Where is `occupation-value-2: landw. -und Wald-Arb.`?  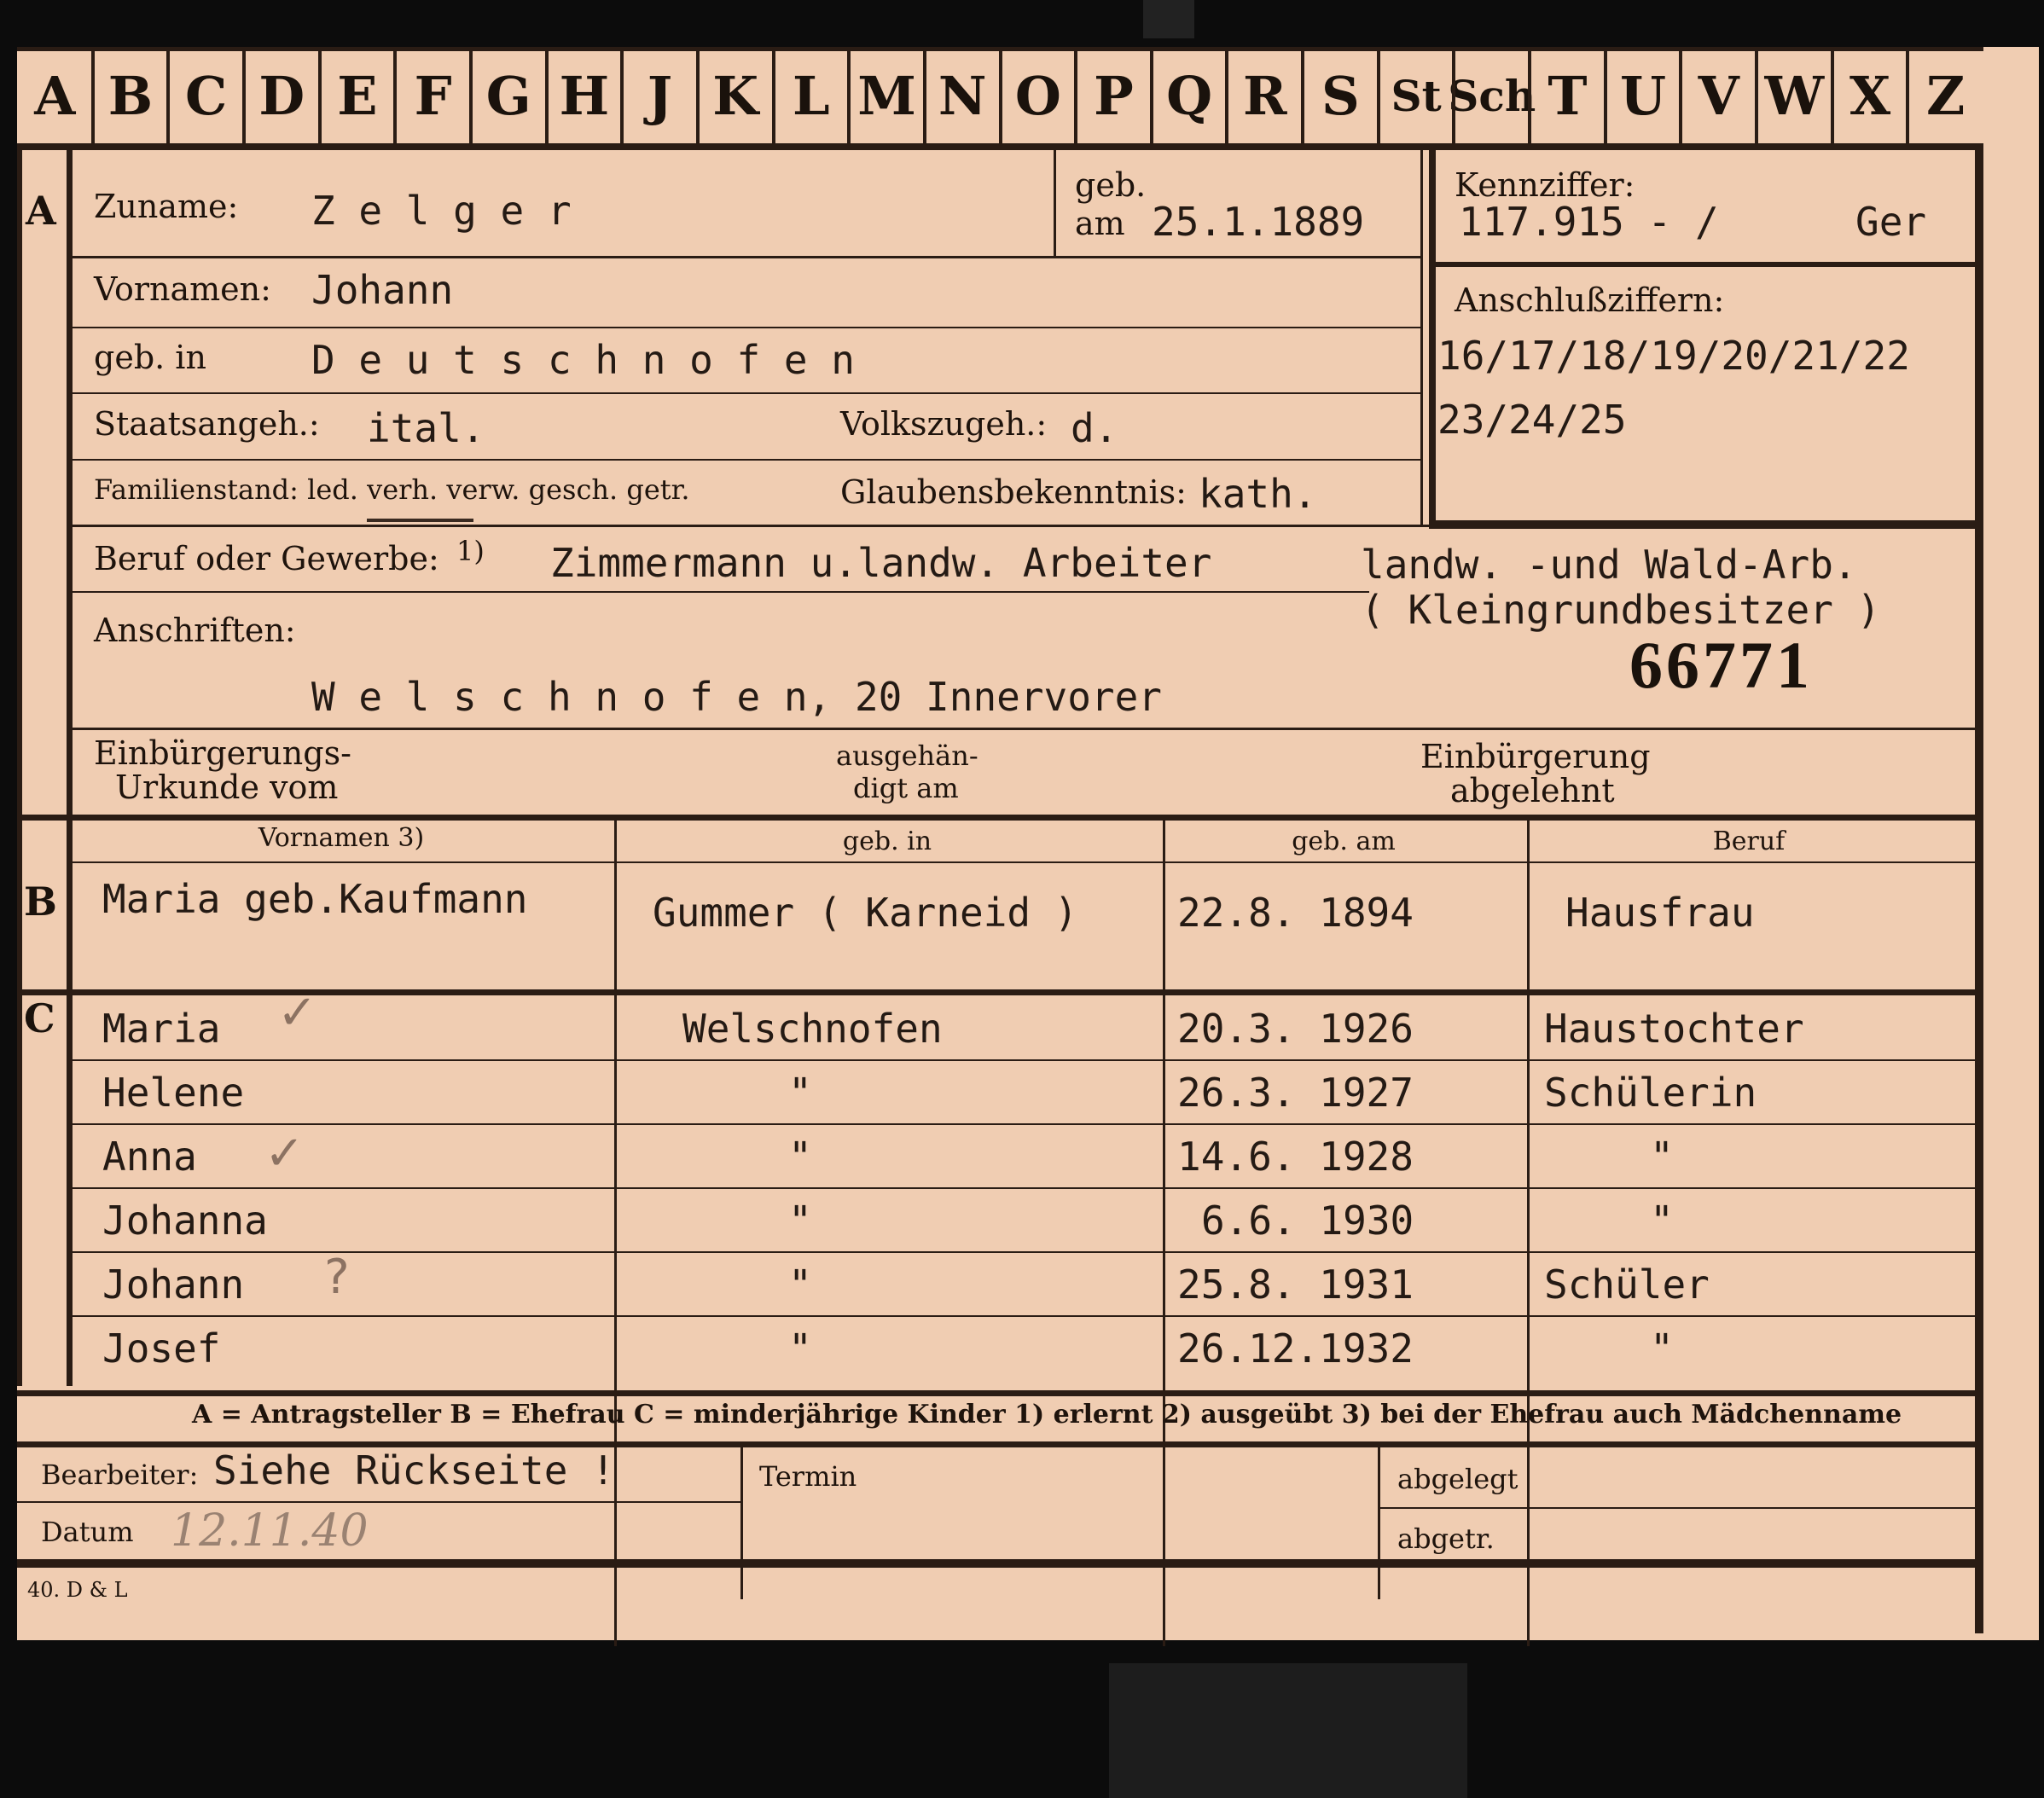 occupation-value-2: landw. -und Wald-Arb. is located at coordinates (1609, 565).